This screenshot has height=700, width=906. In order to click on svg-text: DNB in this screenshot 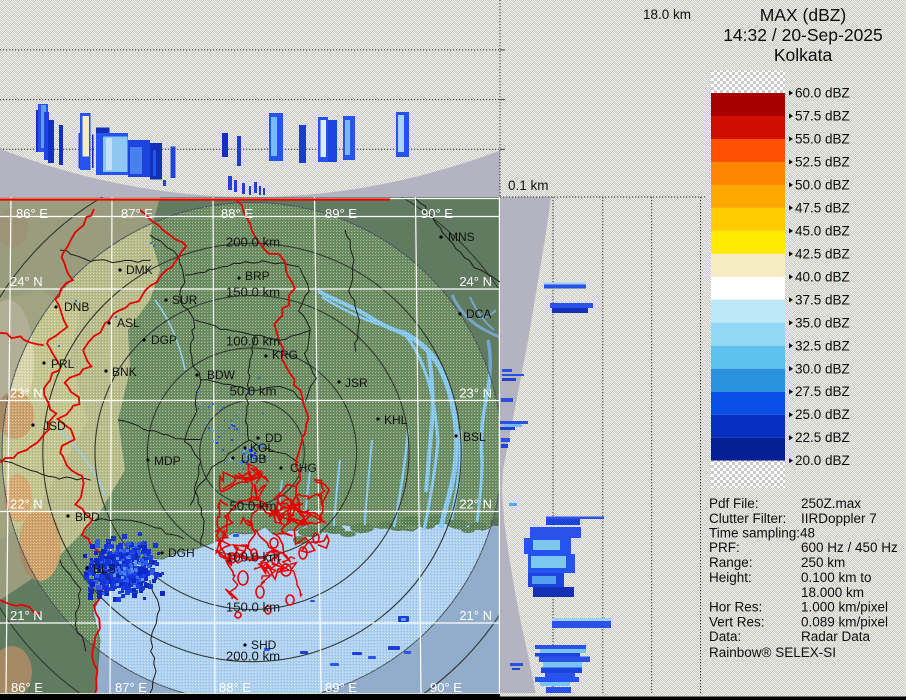, I will do `click(76, 307)`.